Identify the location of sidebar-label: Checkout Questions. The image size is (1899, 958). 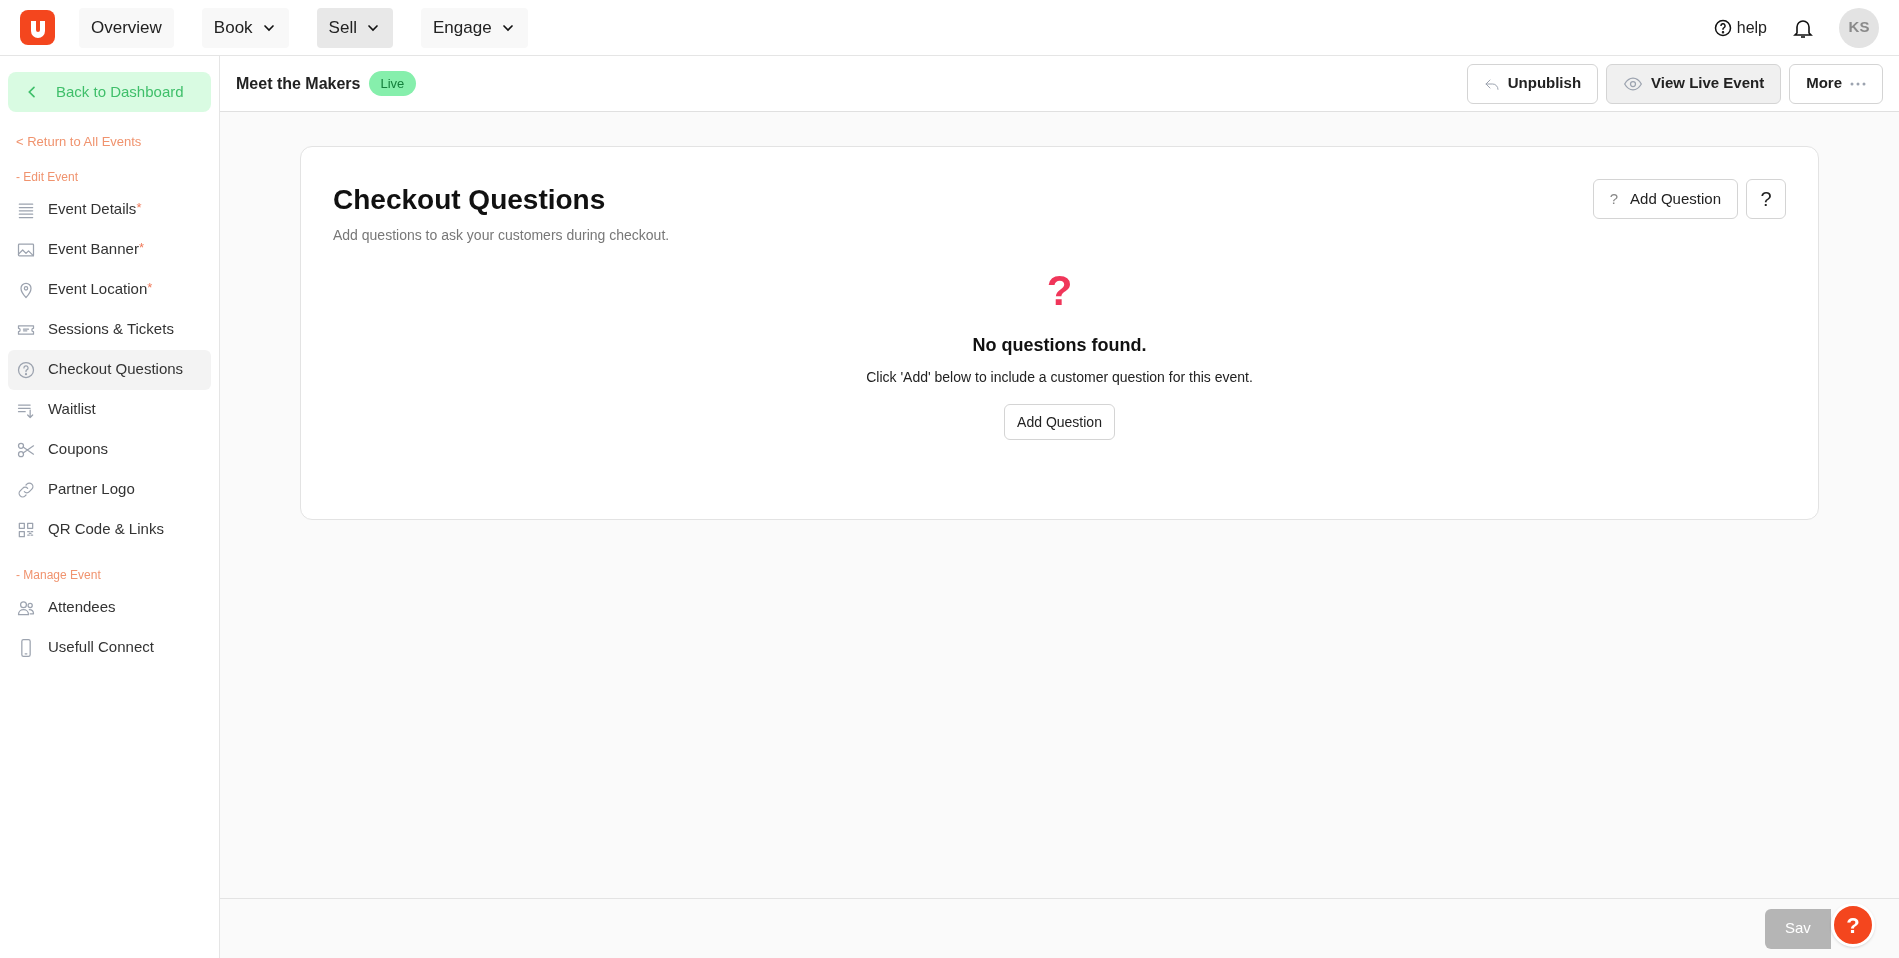
(116, 369).